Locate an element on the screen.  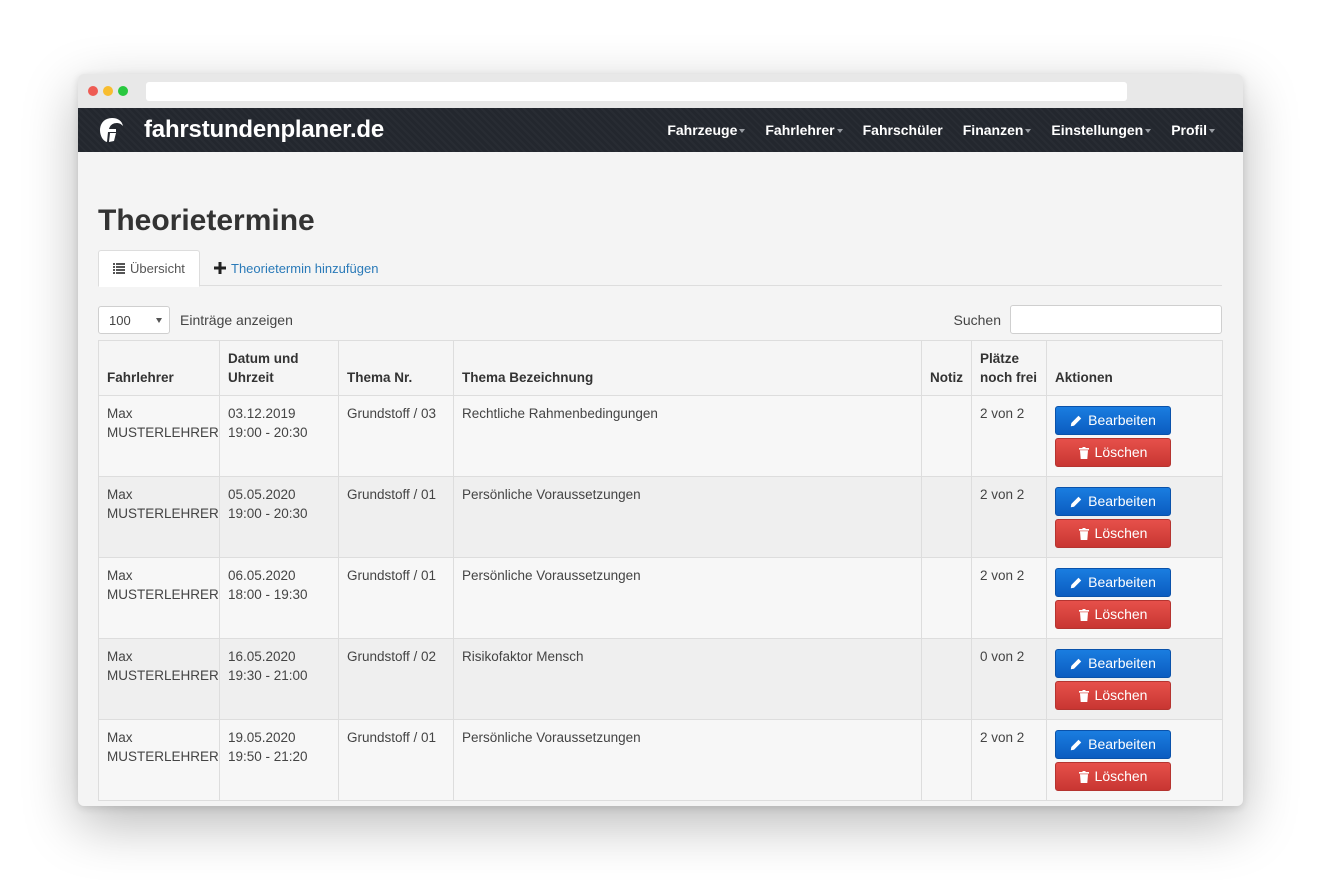
window-minimize-dot is located at coordinates (108, 91).